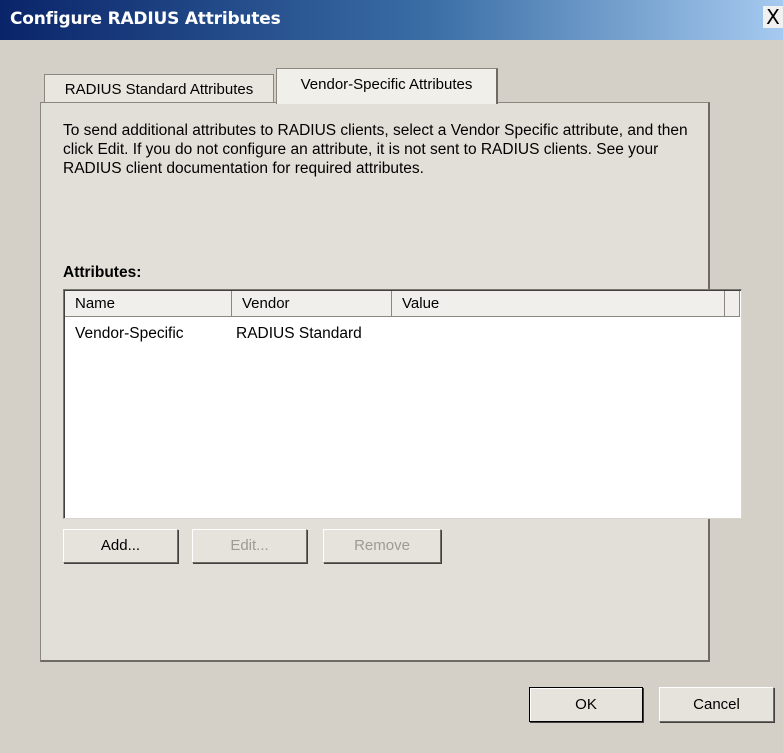  Describe the element at coordinates (558, 304) in the screenshot. I see `column-header-value: Value` at that location.